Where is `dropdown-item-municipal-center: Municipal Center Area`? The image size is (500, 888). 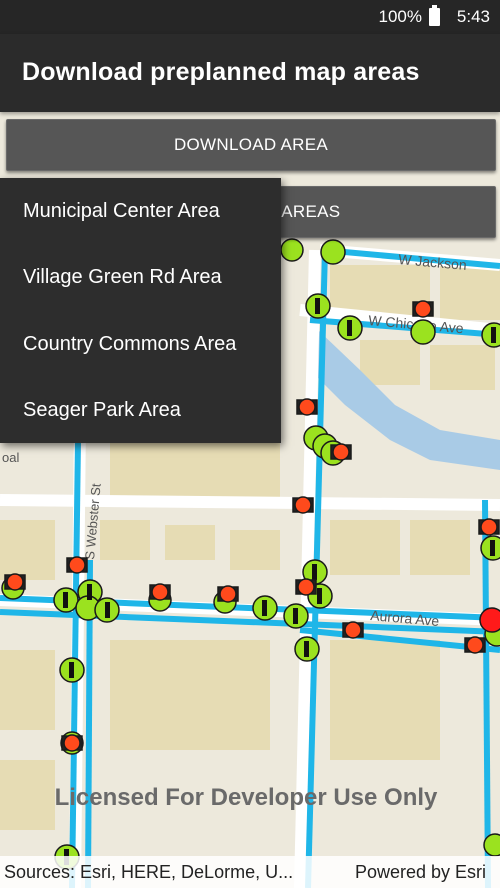
dropdown-item-municipal-center: Municipal Center Area is located at coordinates (140, 211).